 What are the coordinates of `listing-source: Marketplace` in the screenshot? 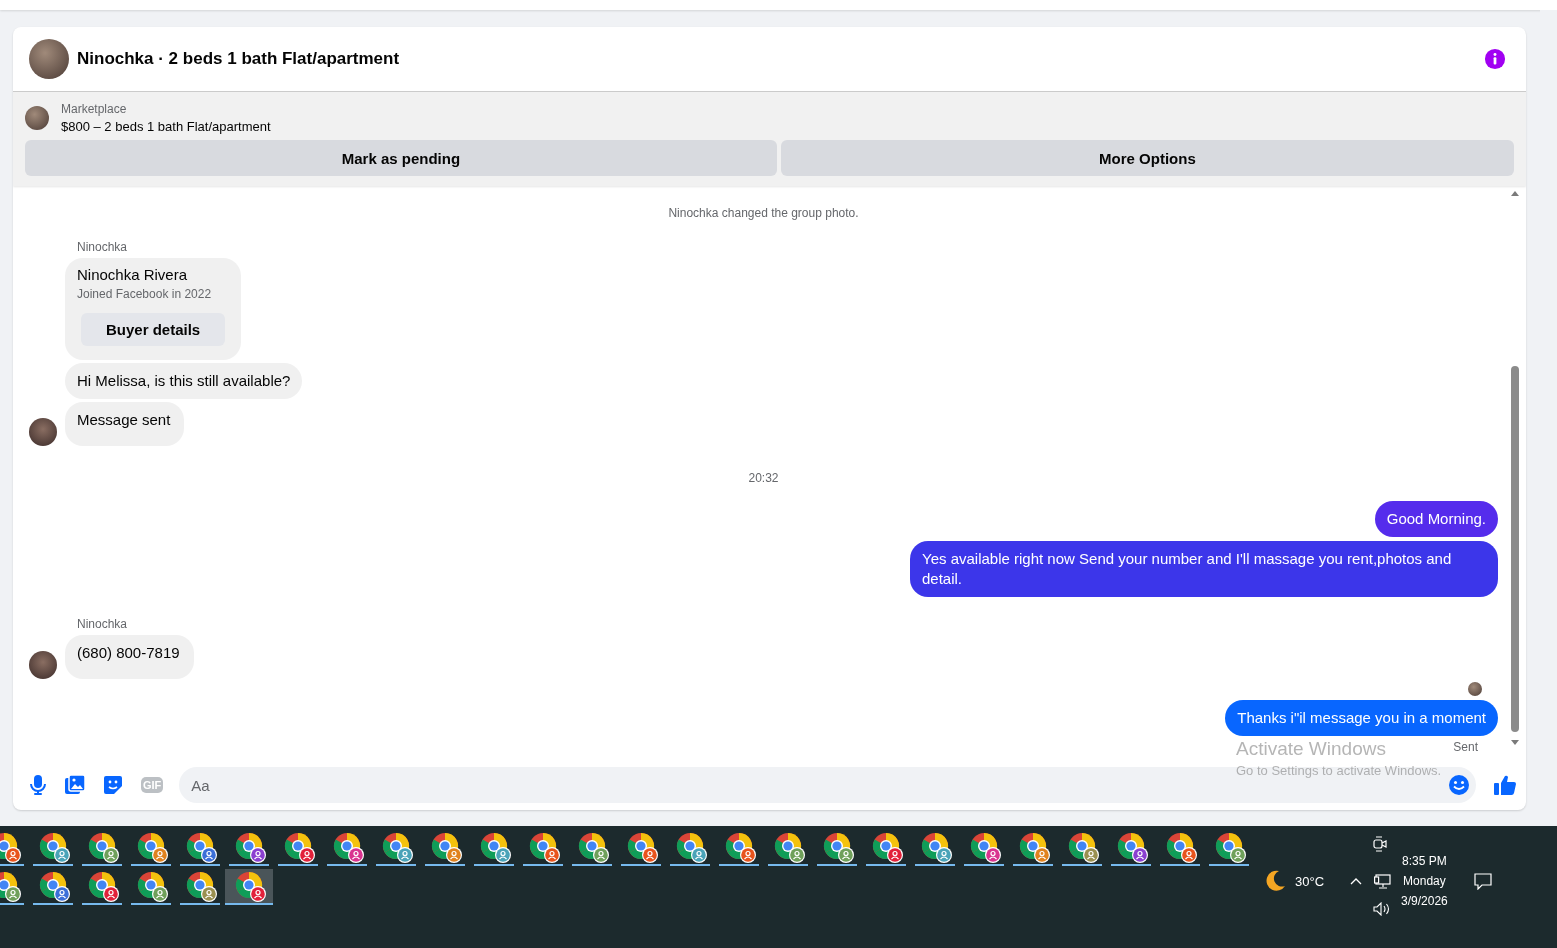 It's located at (94, 109).